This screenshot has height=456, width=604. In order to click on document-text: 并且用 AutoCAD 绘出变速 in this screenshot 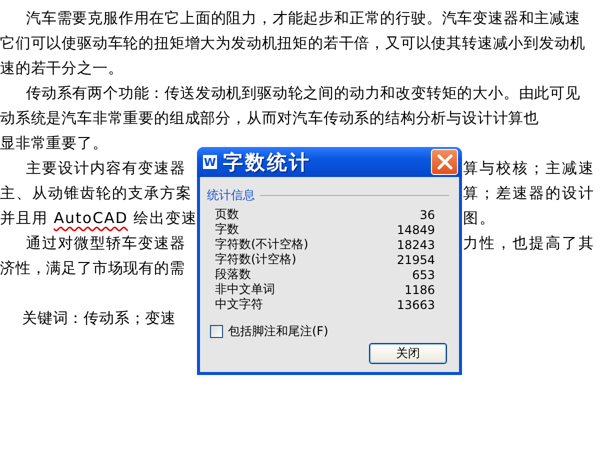, I will do `click(99, 218)`.